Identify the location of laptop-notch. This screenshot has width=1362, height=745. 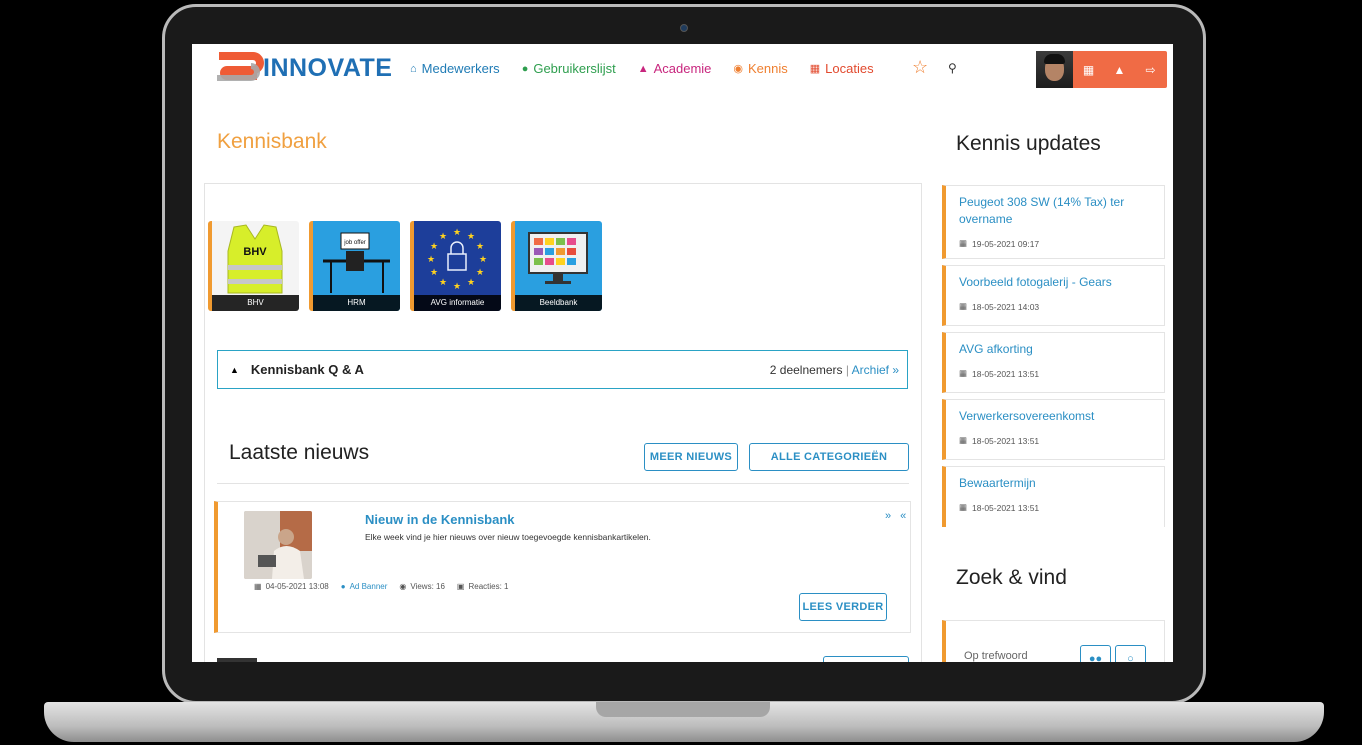
(683, 709).